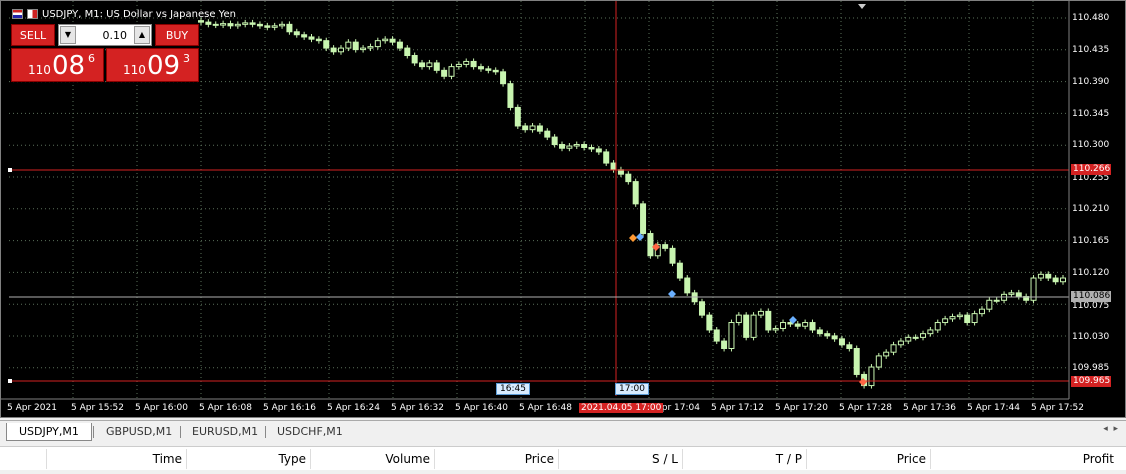 The width and height of the screenshot is (1126, 474). What do you see at coordinates (801, 408) in the screenshot?
I see `time-axis-label: 5 Apr 17:20` at bounding box center [801, 408].